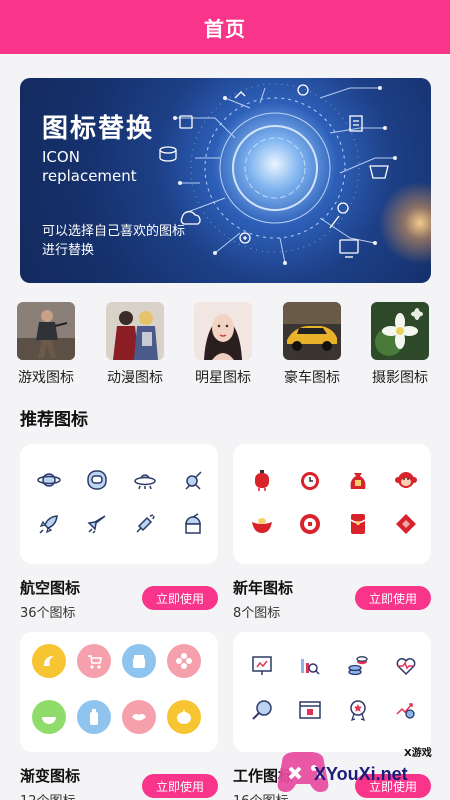 The width and height of the screenshot is (450, 800). Describe the element at coordinates (46, 378) in the screenshot. I see `category-label: 游戏图标` at that location.